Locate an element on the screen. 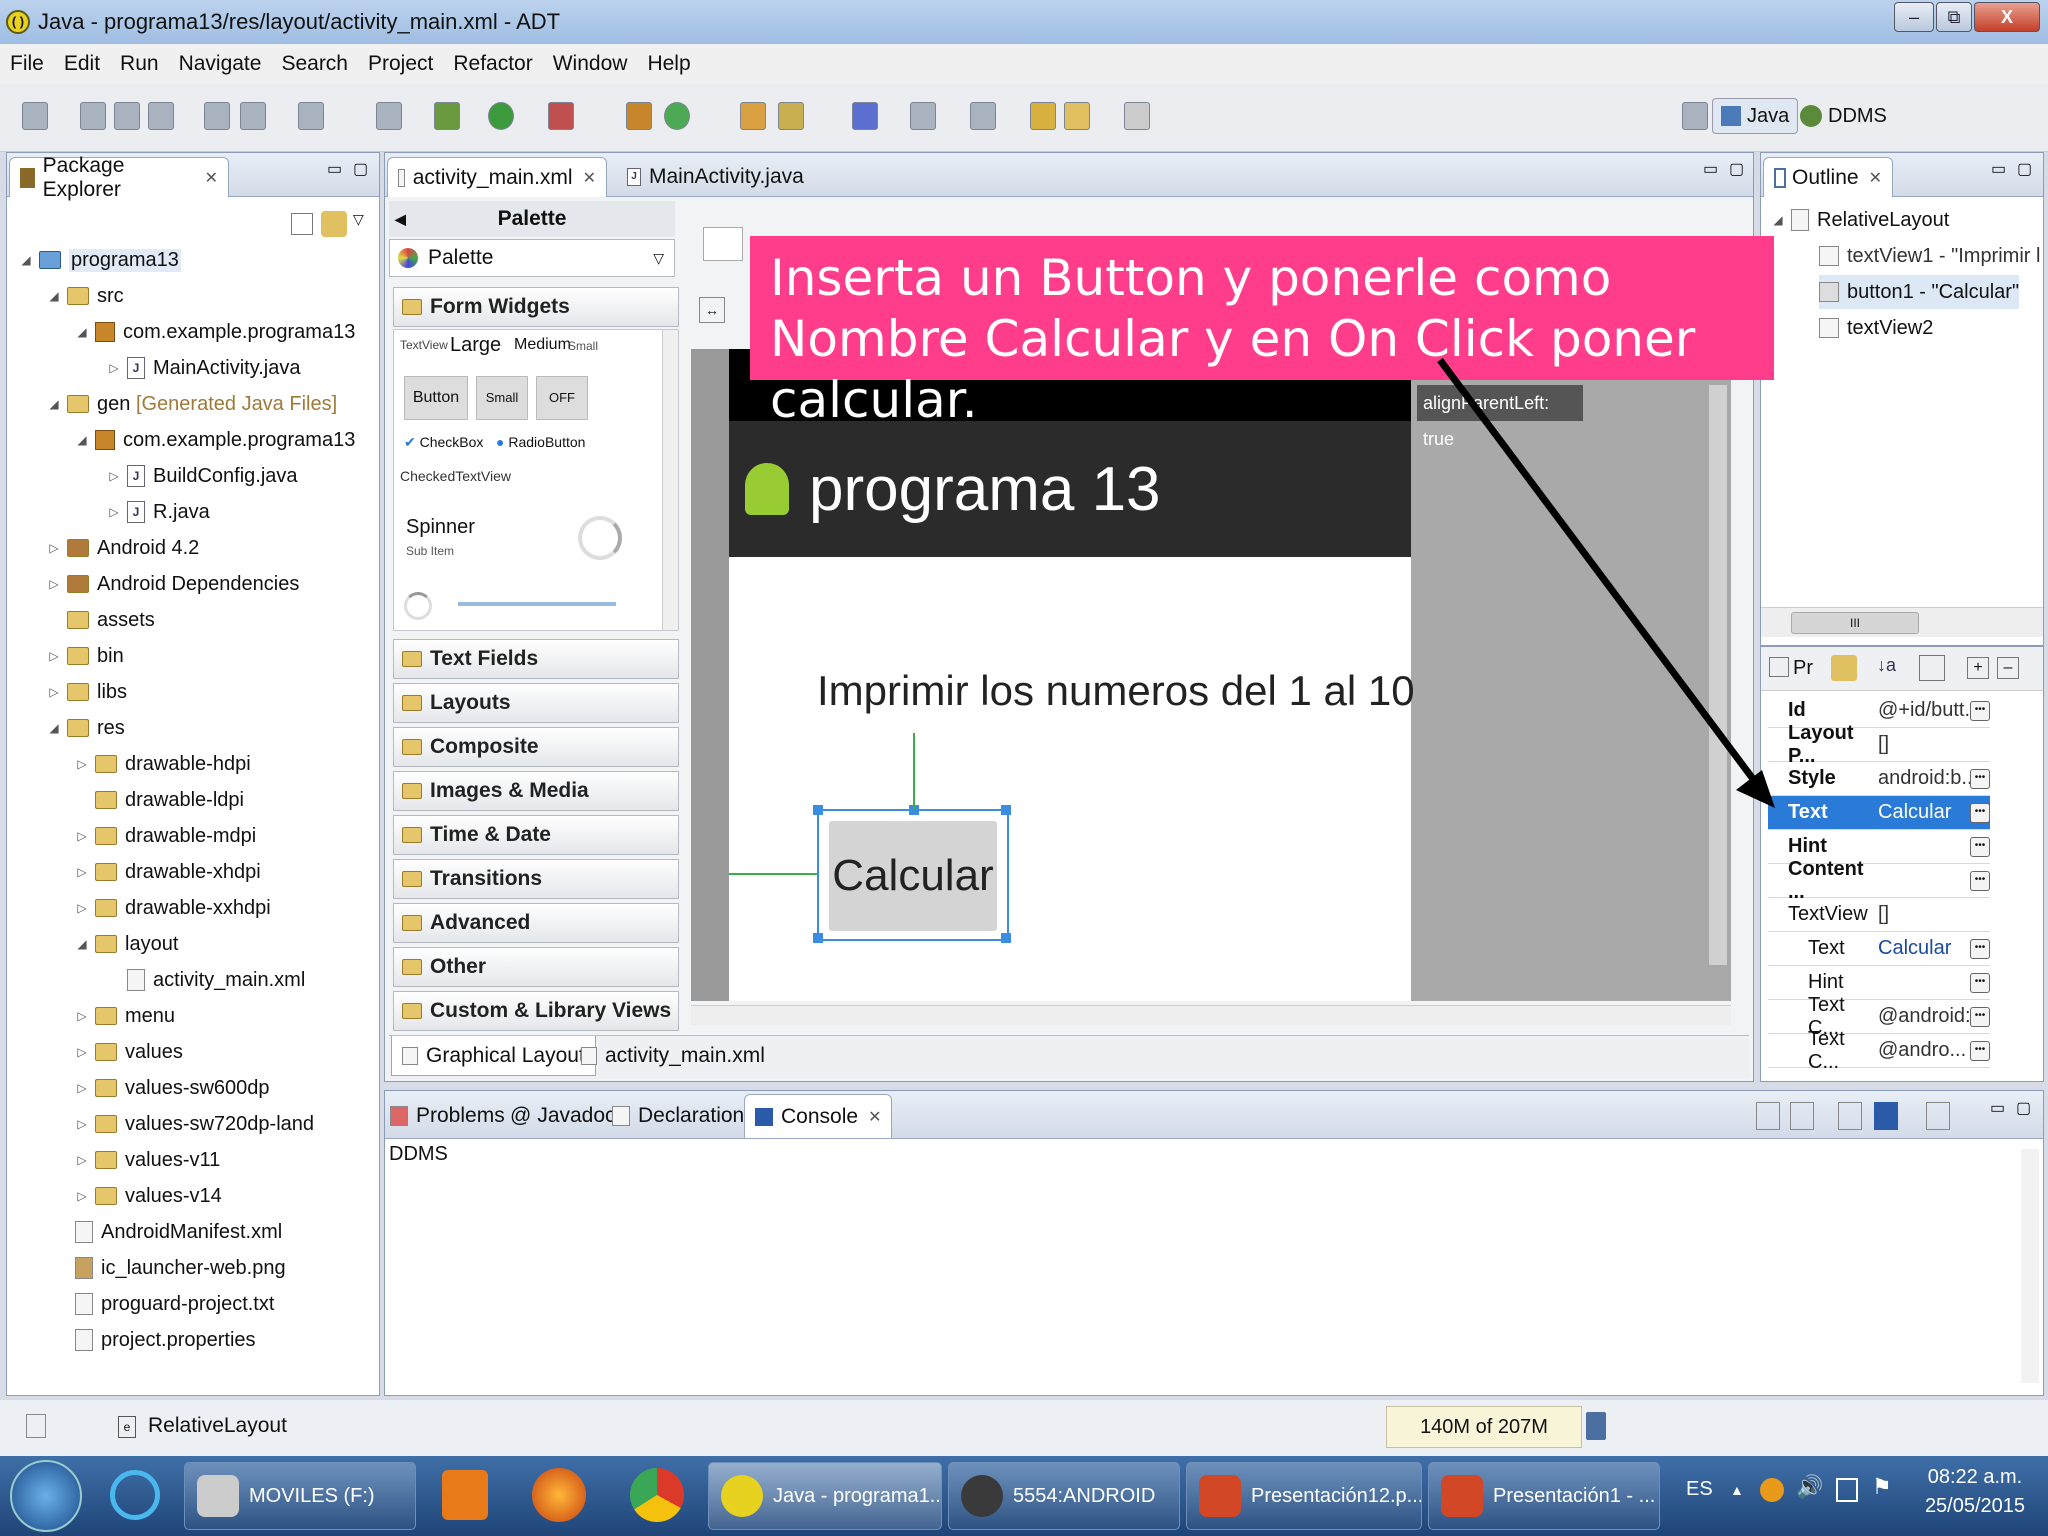  instruction-arrow is located at coordinates (1606, 582).